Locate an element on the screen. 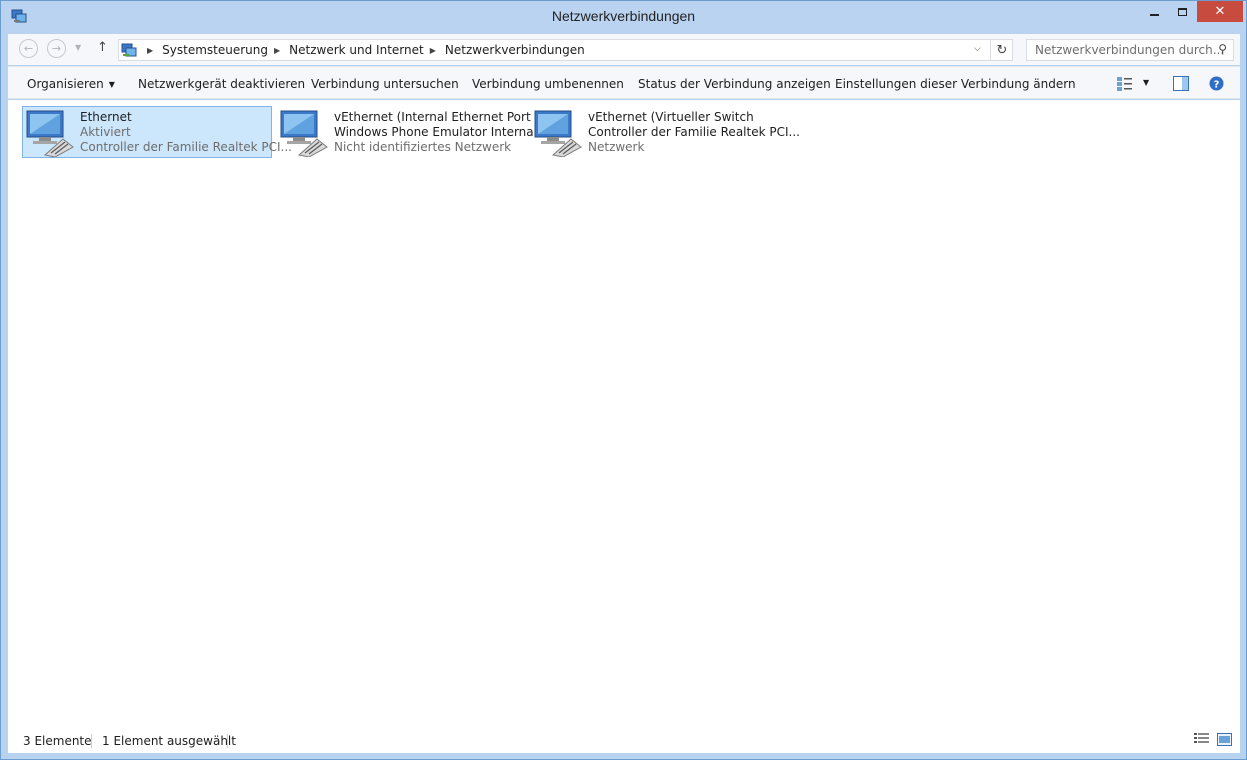  address-history-chevron-icon: ⌵ is located at coordinates (977, 49).